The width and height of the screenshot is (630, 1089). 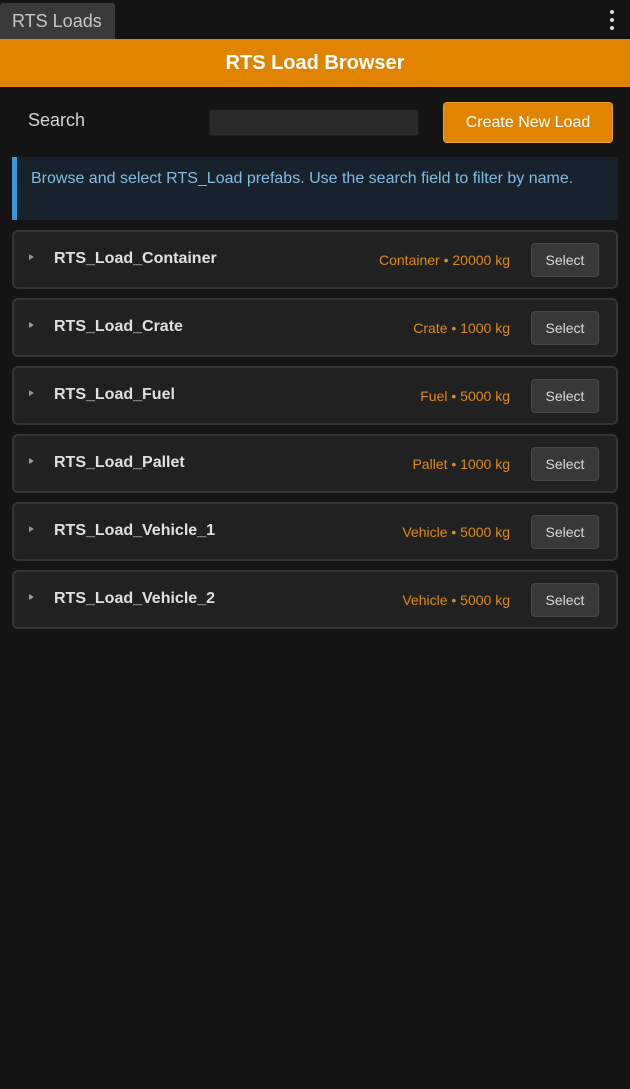 What do you see at coordinates (114, 394) in the screenshot?
I see `load-name: RTS_Load_Fuel` at bounding box center [114, 394].